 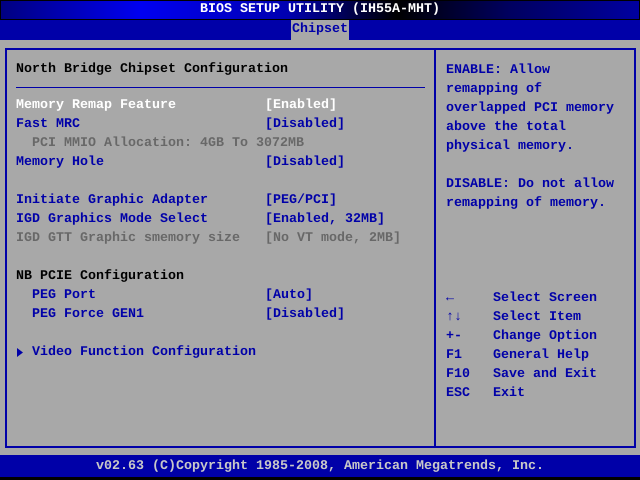 I want to click on key-action: Save and Exit, so click(x=545, y=375).